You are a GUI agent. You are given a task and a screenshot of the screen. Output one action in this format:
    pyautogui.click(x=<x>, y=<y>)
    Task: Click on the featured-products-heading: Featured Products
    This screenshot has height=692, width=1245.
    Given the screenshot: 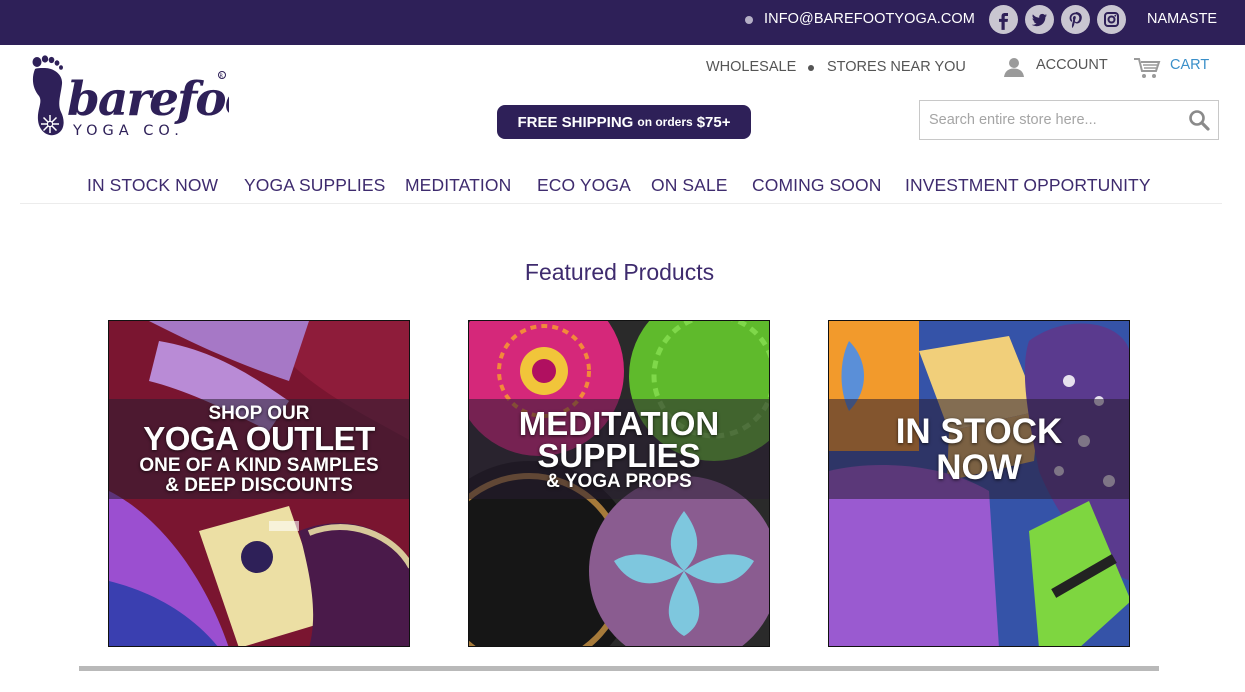 What is the action you would take?
    pyautogui.click(x=619, y=272)
    